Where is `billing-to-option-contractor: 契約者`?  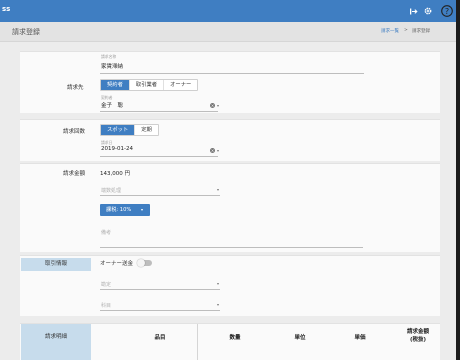
billing-to-option-contractor: 契約者 is located at coordinates (115, 85).